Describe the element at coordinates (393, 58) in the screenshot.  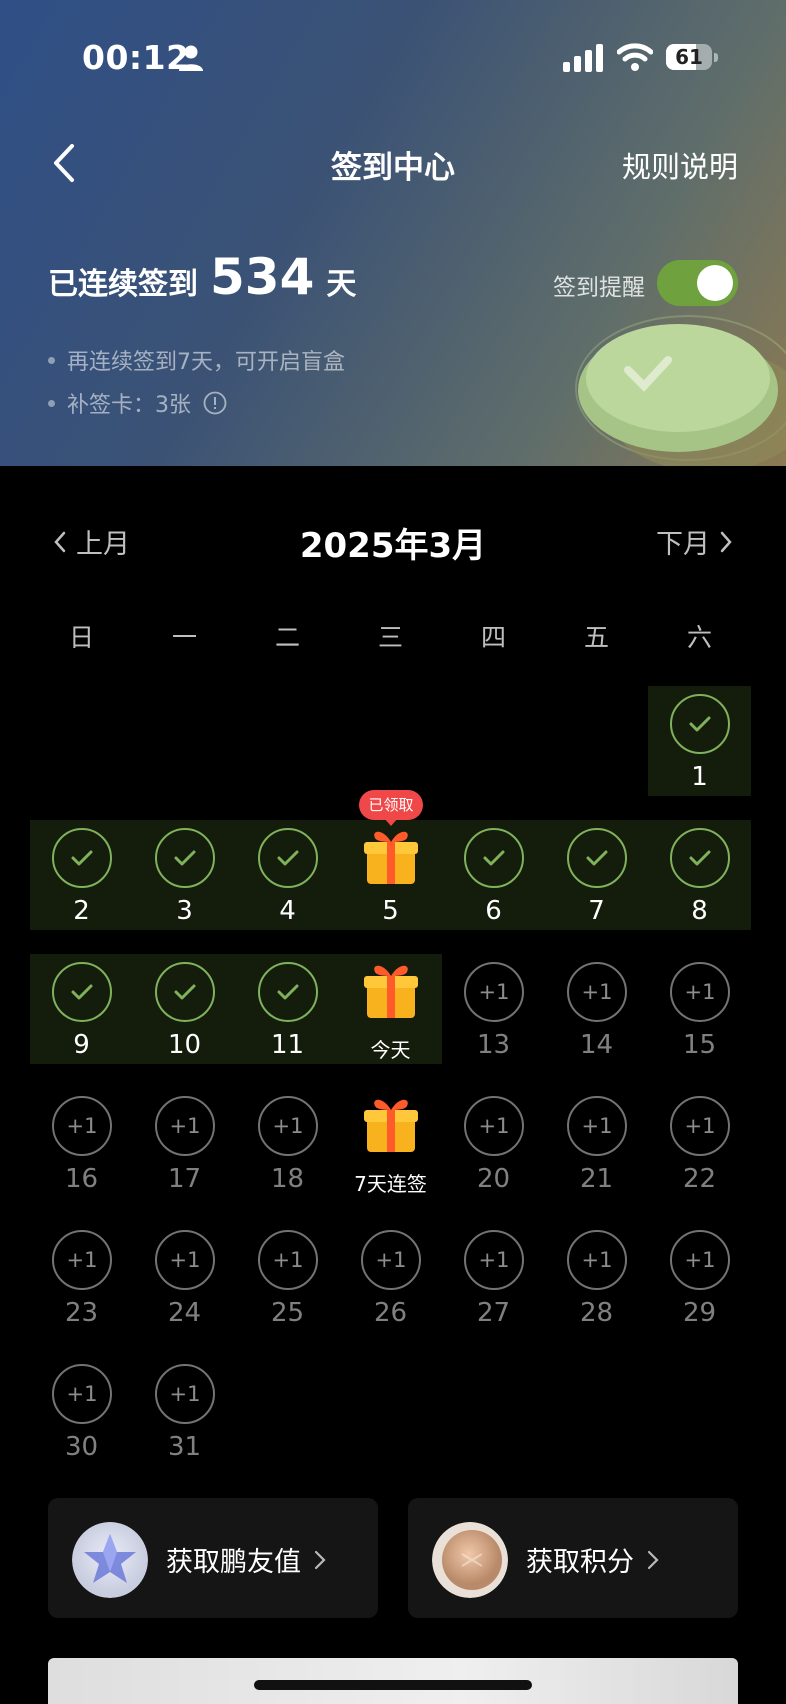
I see `status-bar: 00:12 61` at that location.